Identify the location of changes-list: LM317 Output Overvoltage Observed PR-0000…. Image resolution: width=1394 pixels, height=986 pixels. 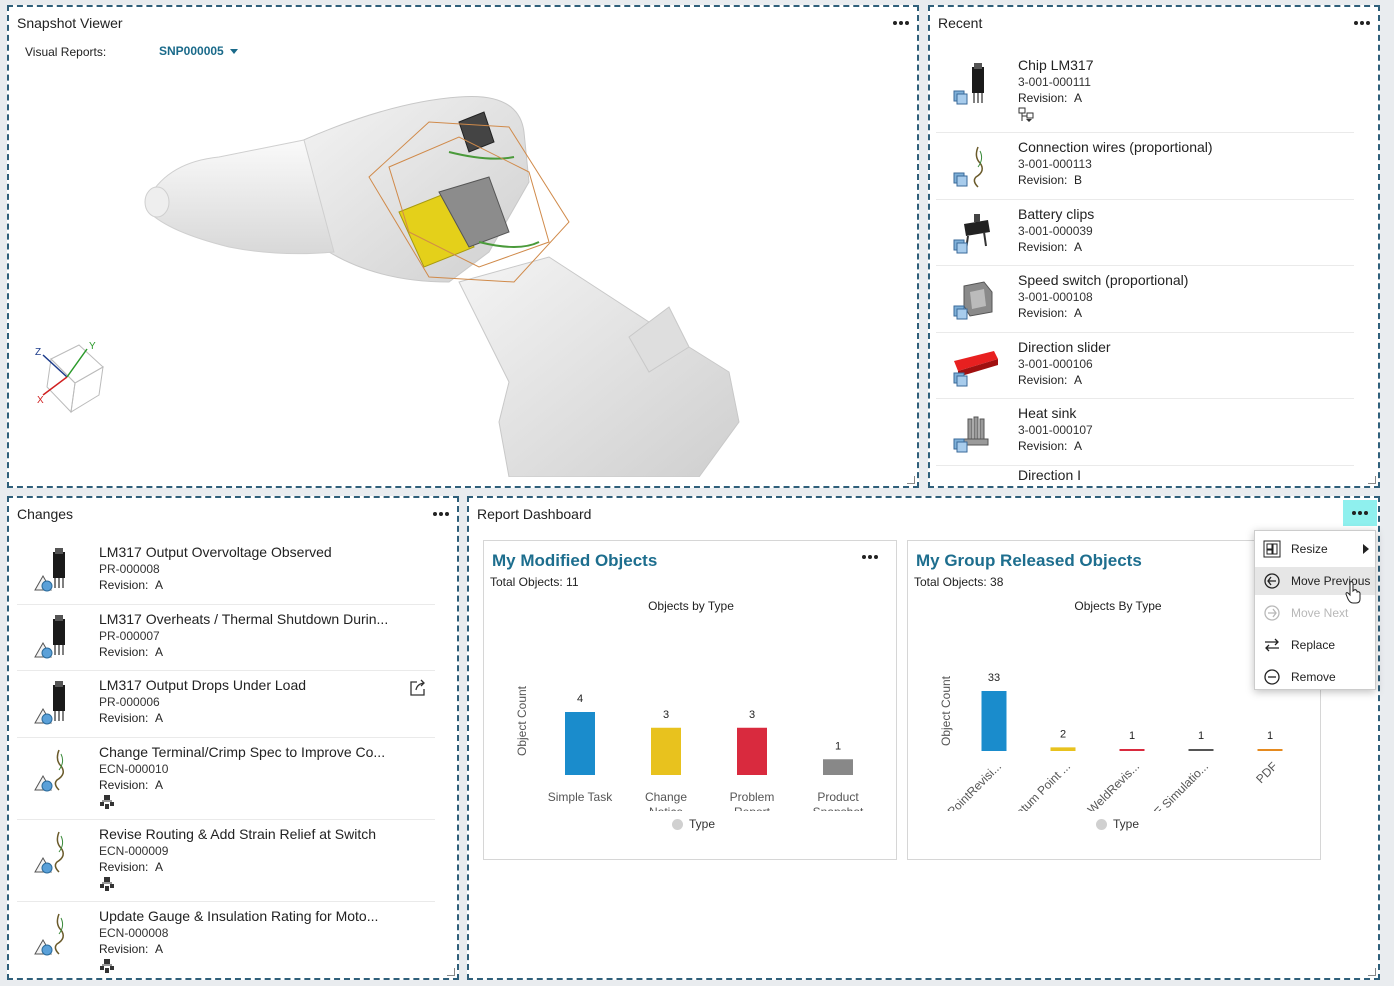
(226, 758).